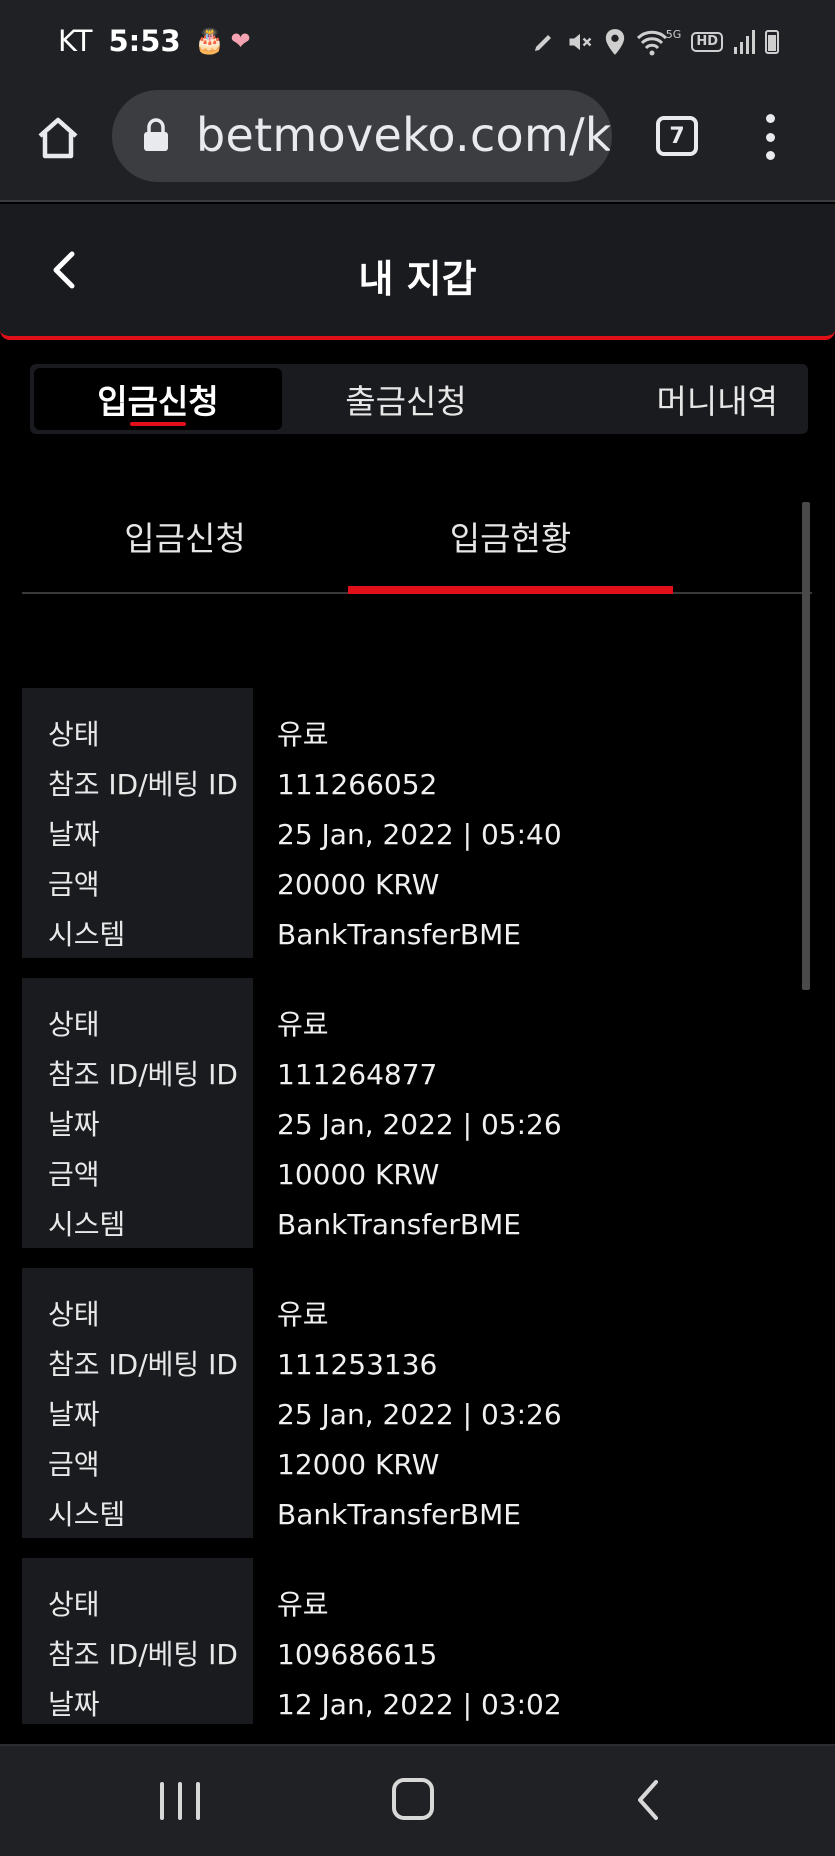  I want to click on status-right: 5G HD, so click(655, 42).